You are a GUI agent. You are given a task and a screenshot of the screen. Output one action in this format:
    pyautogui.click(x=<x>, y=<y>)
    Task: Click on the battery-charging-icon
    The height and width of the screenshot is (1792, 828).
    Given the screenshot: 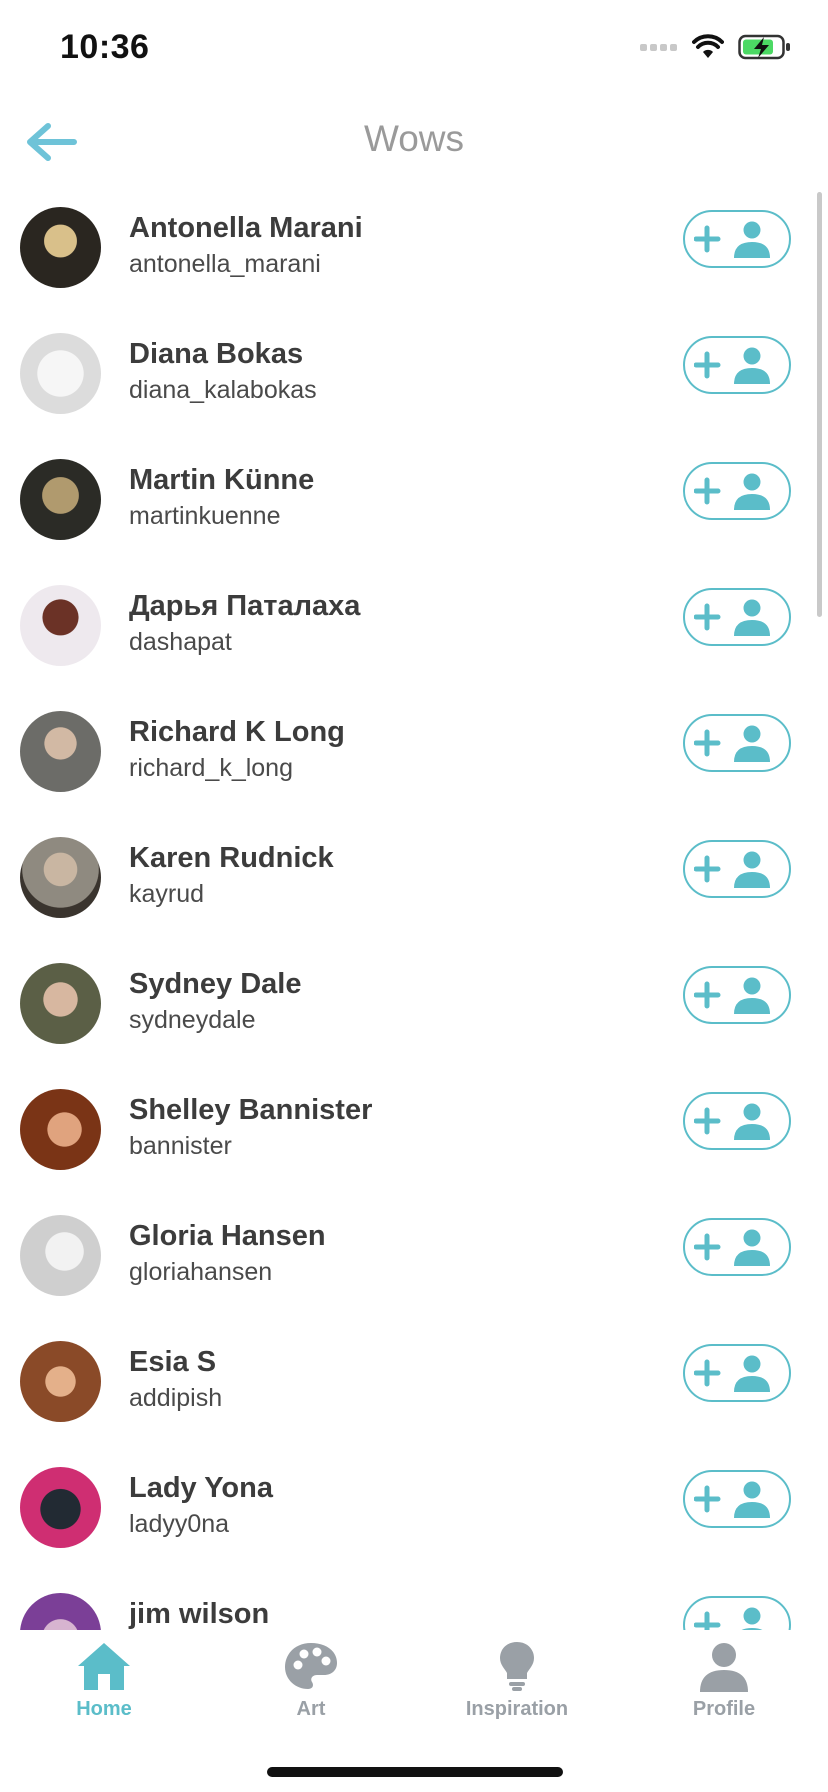 What is the action you would take?
    pyautogui.click(x=764, y=47)
    